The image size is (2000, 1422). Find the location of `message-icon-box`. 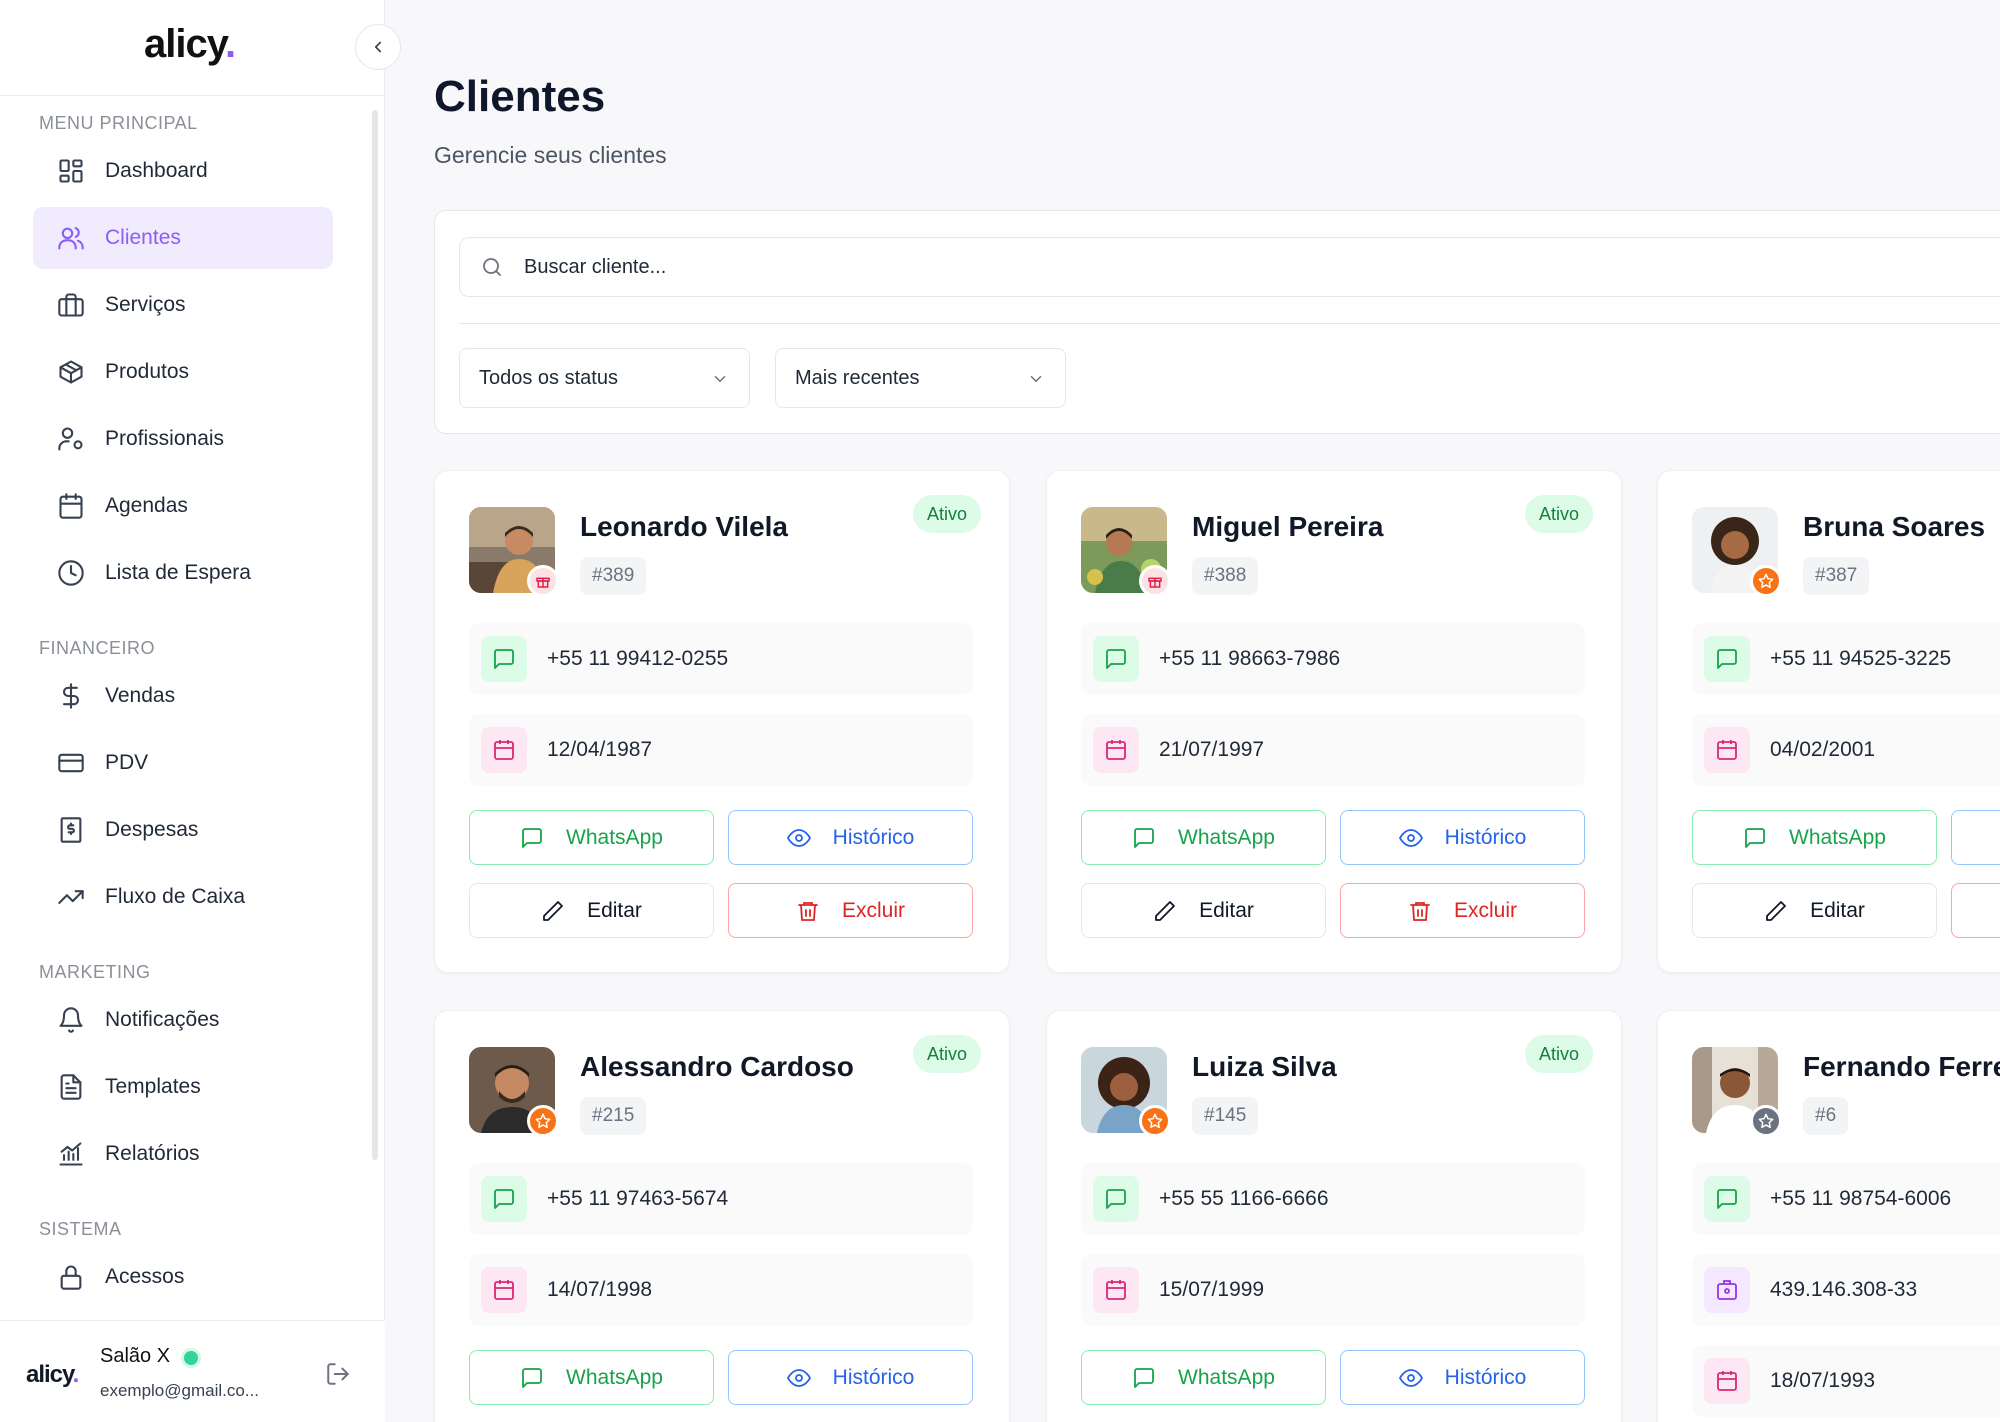

message-icon-box is located at coordinates (504, 1199).